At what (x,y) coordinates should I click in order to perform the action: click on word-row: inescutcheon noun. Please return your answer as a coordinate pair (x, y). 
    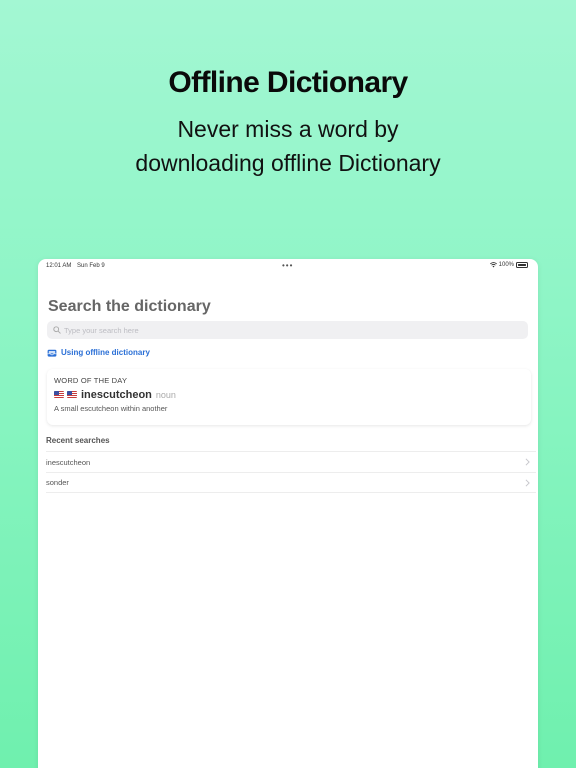
    Looking at the image, I should click on (289, 395).